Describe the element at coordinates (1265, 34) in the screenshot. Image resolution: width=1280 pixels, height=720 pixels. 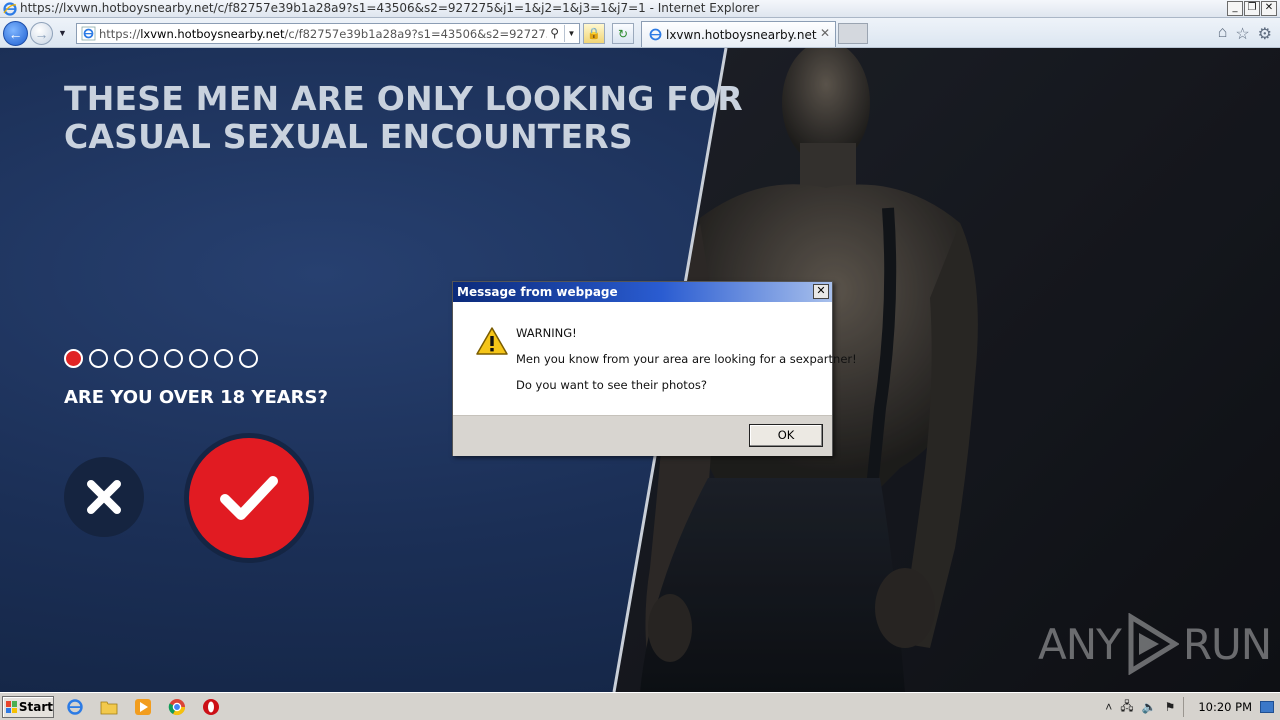
I see `tools-gear-icon: ⚙` at that location.